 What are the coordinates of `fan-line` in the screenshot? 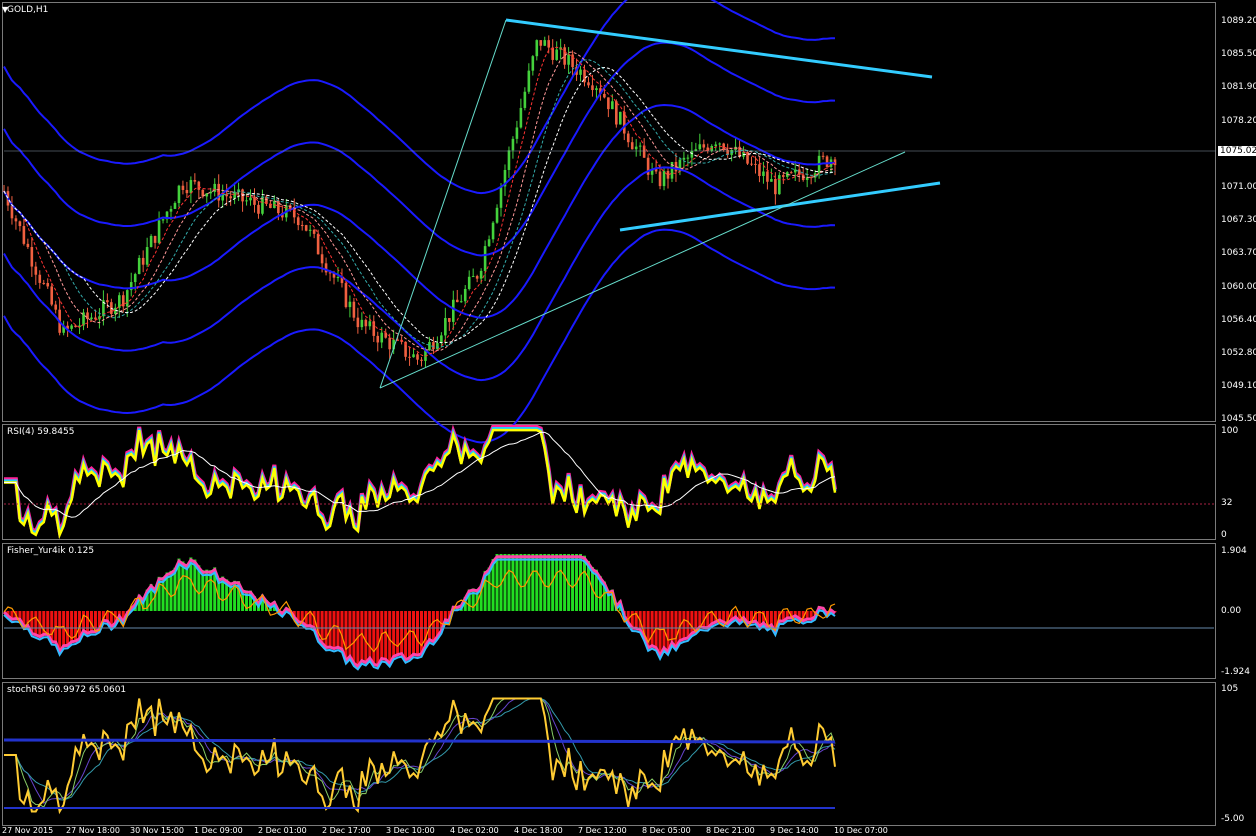 It's located at (443, 204).